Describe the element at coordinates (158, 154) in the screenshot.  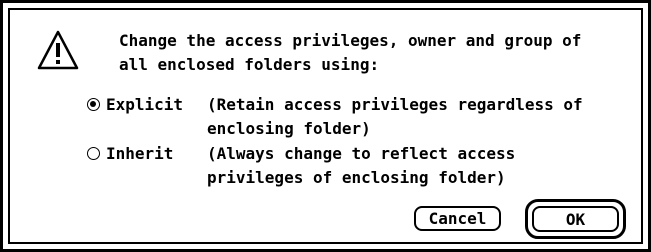
I see `inherit-label: Inherit` at that location.